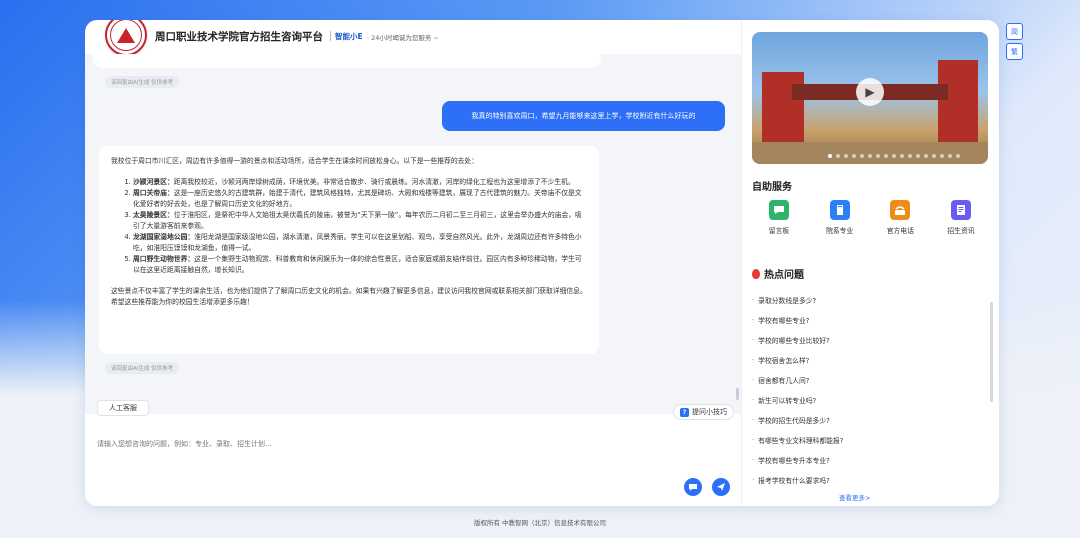 The image size is (1080, 538). I want to click on phone-icon, so click(900, 210).